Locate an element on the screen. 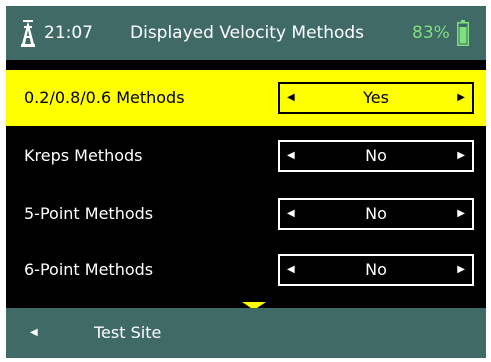 The height and width of the screenshot is (362, 491). selector-value: Yes is located at coordinates (376, 97).